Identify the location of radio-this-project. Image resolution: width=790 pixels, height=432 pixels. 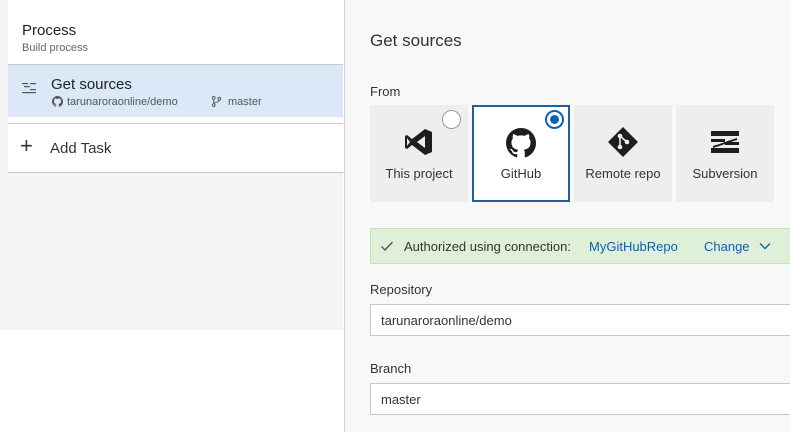
(451, 119).